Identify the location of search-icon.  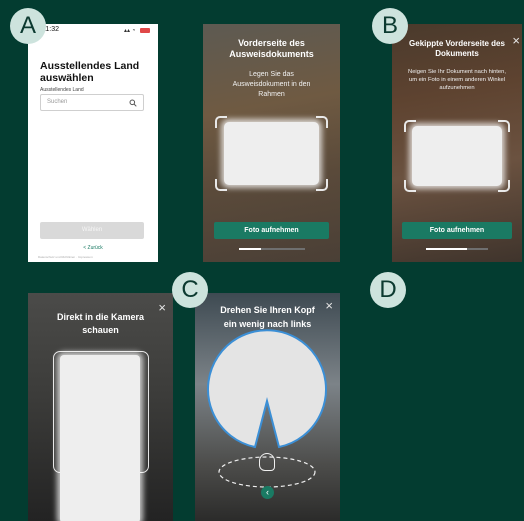
(133, 103).